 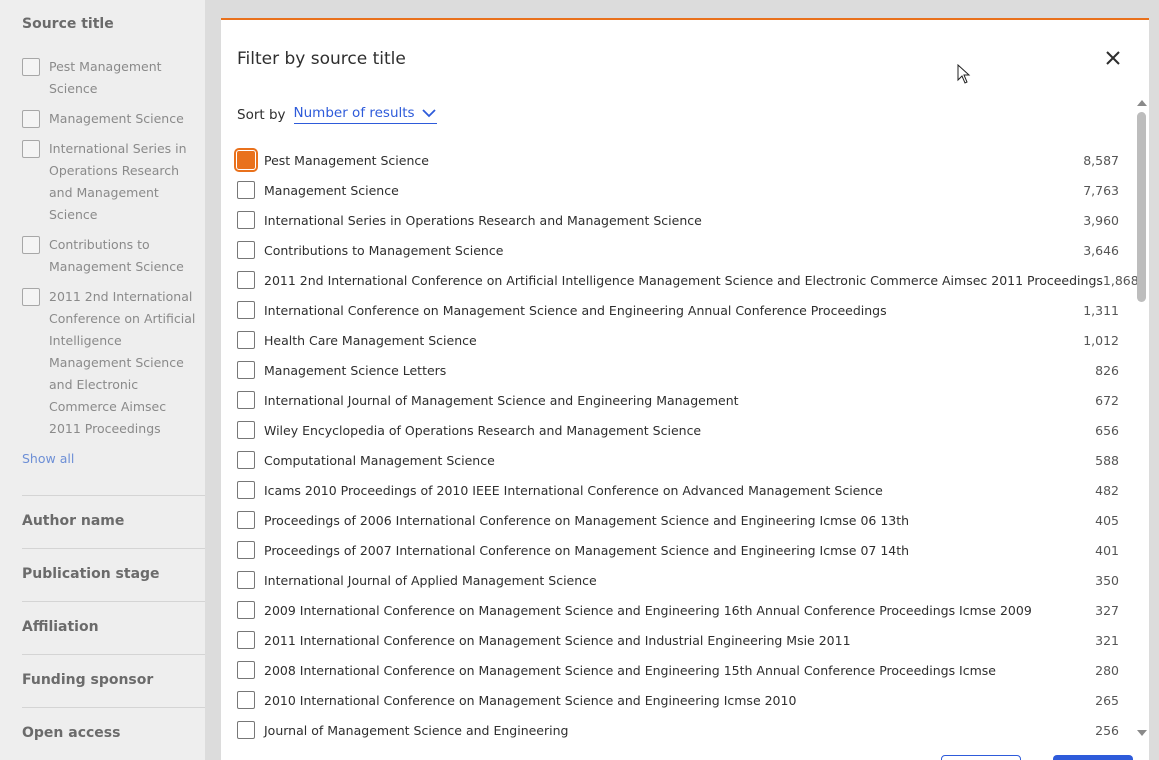 I want to click on list-item-count: 3,960, so click(x=1101, y=220).